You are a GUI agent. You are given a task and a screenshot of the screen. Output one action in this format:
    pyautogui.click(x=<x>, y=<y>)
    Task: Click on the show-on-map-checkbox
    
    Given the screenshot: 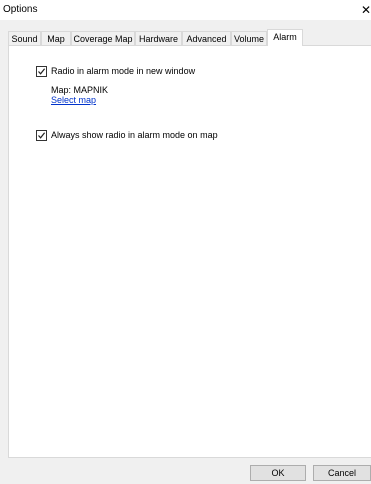 What is the action you would take?
    pyautogui.click(x=41, y=135)
    